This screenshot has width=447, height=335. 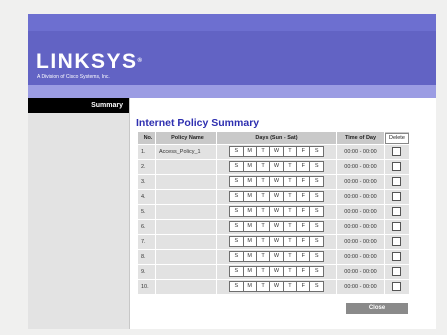 What do you see at coordinates (73, 77) in the screenshot?
I see `brand-tagline: A Division of Cisco Systems, Inc.` at bounding box center [73, 77].